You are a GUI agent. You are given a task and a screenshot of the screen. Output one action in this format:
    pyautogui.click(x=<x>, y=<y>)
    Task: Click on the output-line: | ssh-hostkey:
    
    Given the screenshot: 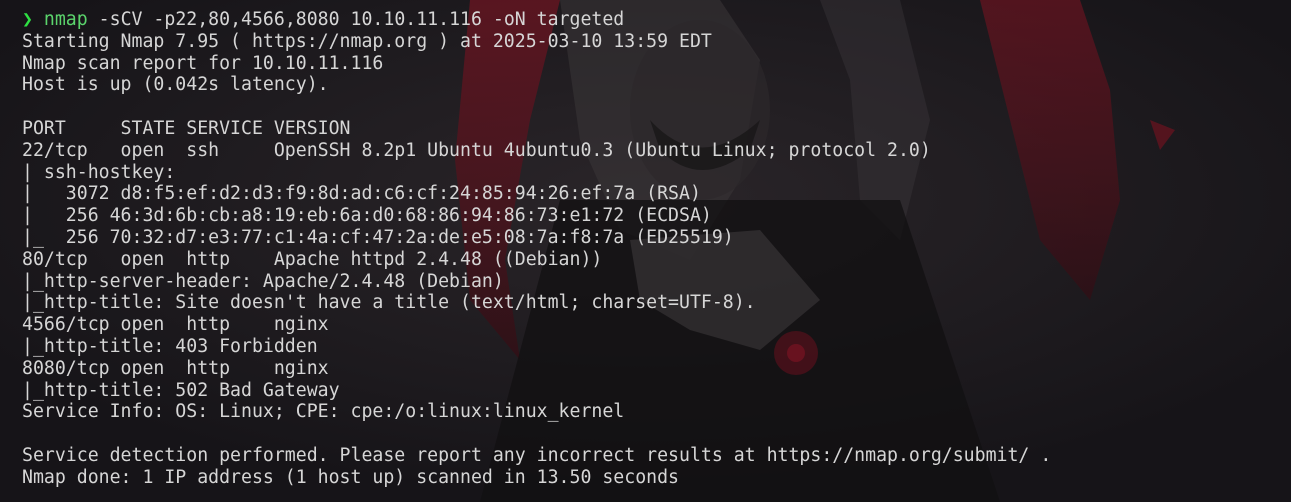 What is the action you would take?
    pyautogui.click(x=99, y=172)
    